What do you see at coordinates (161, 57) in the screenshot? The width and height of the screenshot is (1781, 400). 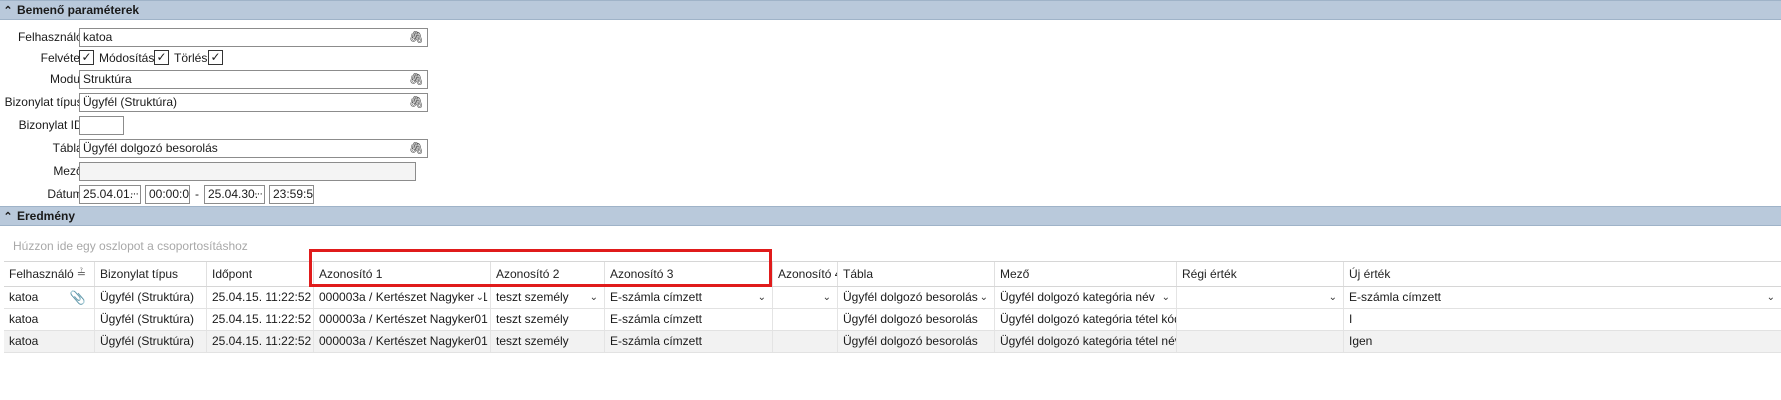 I see `modify-checkbox: ✓` at bounding box center [161, 57].